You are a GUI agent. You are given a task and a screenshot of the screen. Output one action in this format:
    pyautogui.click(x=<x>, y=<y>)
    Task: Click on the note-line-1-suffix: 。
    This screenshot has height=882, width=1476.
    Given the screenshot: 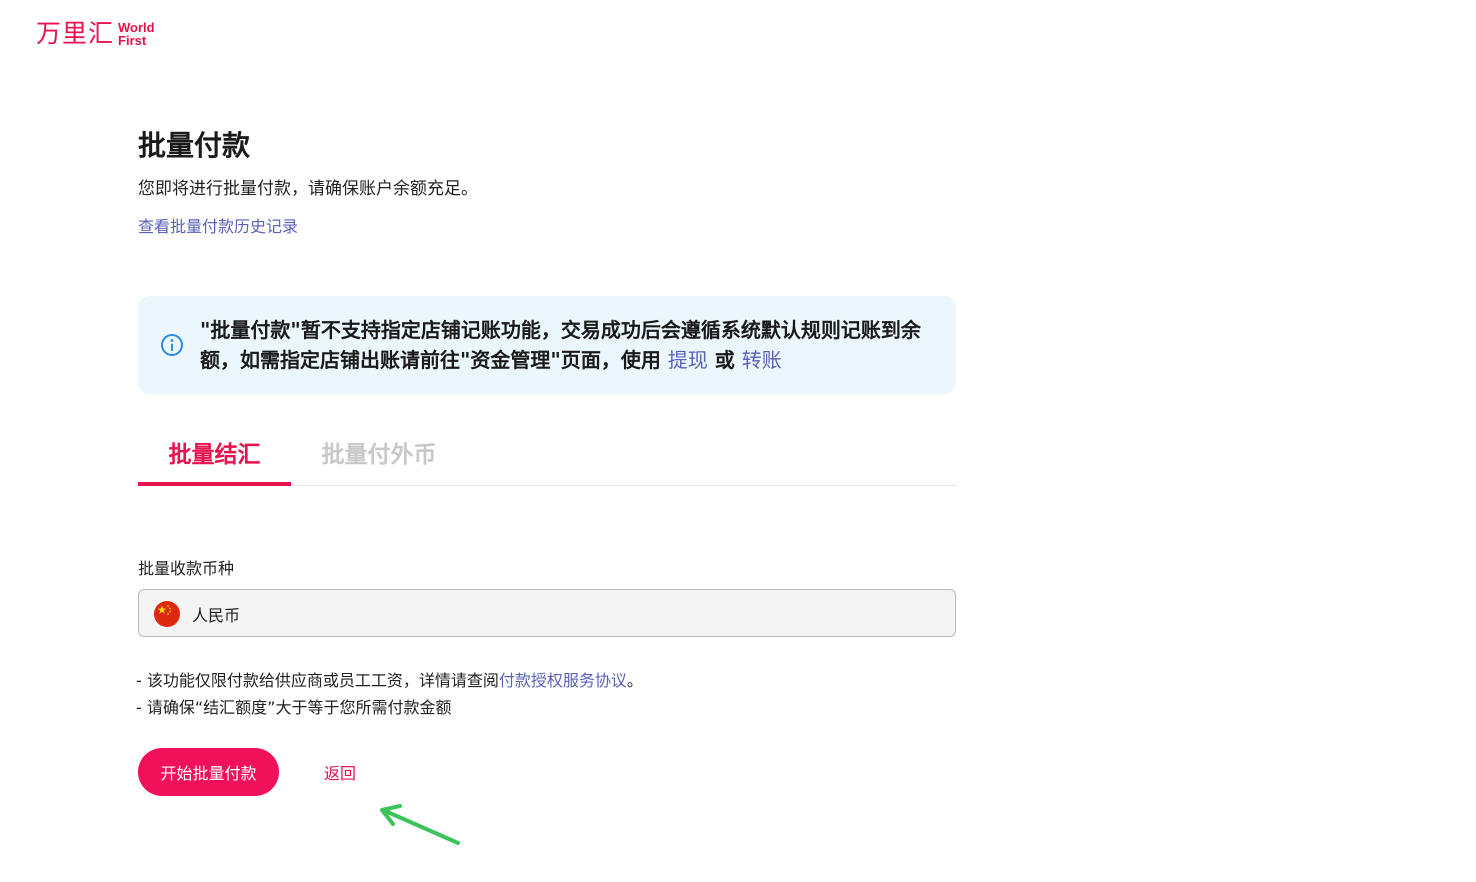 What is the action you would take?
    pyautogui.click(x=634, y=680)
    